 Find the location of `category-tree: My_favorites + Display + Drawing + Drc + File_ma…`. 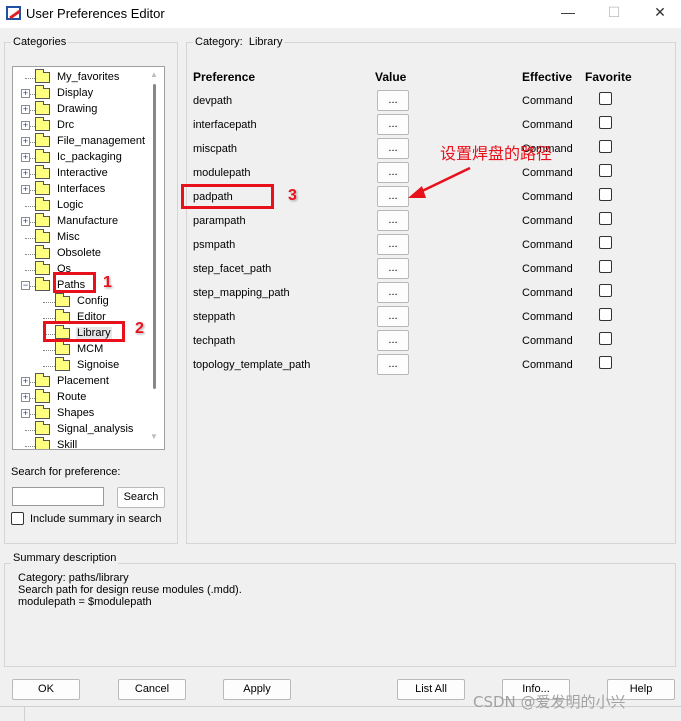

category-tree: My_favorites + Display + Drawing + Drc + File_ma… is located at coordinates (88, 258).